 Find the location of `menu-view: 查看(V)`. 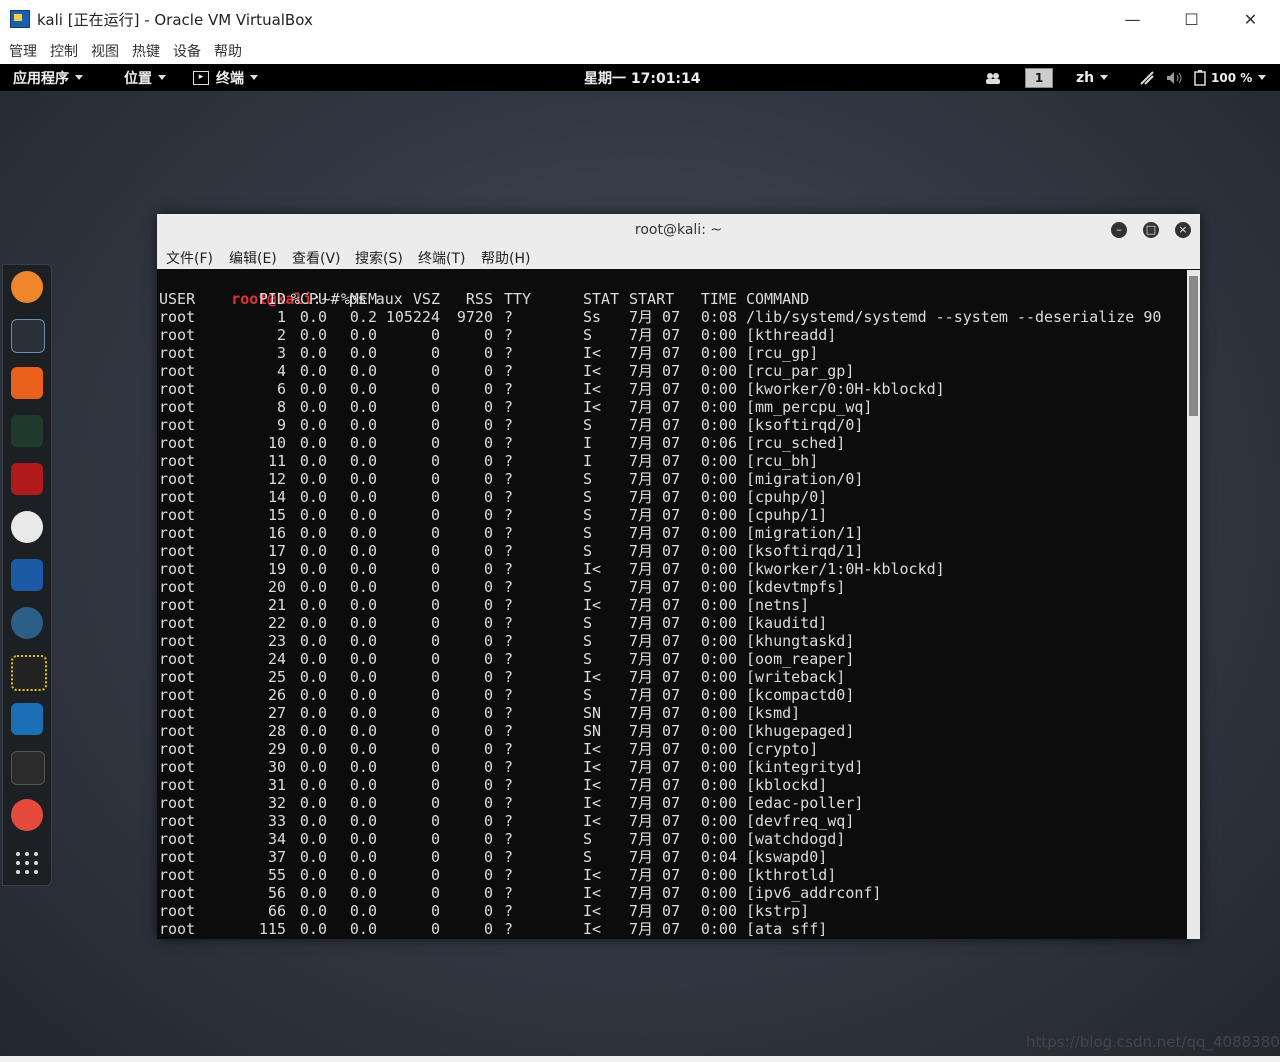

menu-view: 查看(V) is located at coordinates (316, 258).